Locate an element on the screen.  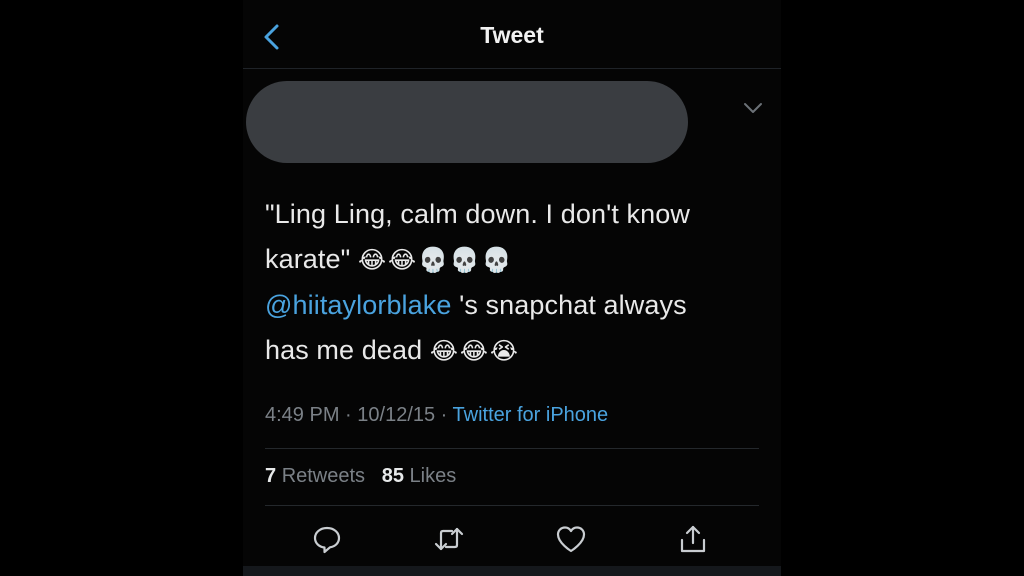
tweet-line-3: @hiitaylorblake 's snapchat always is located at coordinates (515, 305).